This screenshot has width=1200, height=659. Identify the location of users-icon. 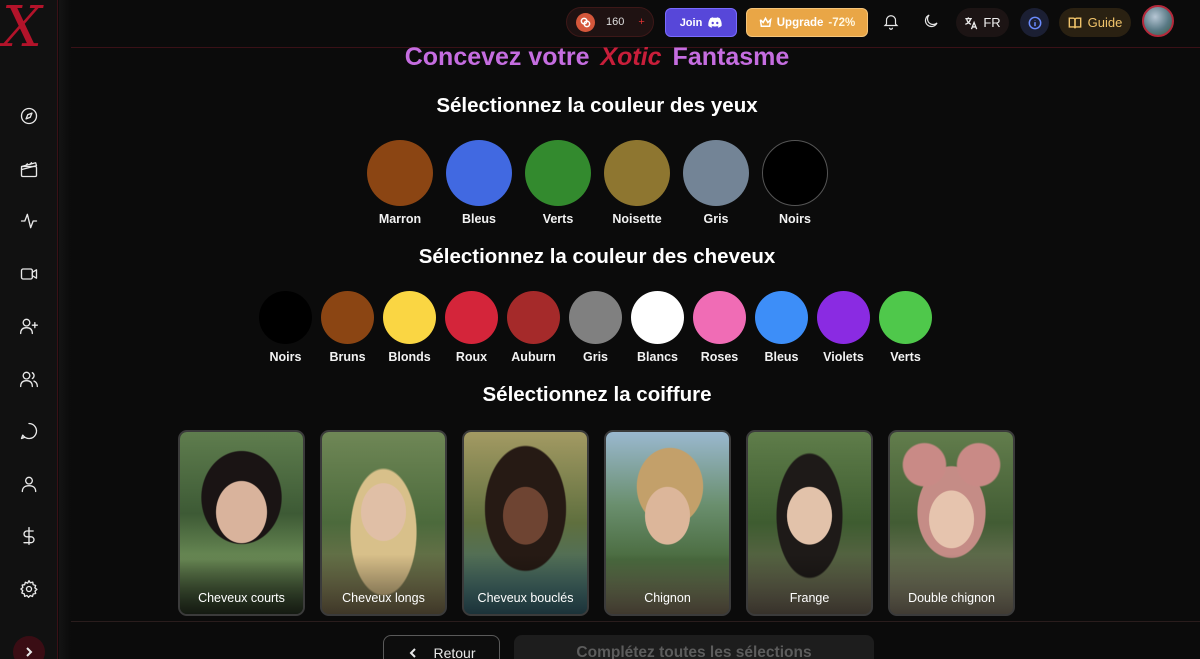
(29, 379).